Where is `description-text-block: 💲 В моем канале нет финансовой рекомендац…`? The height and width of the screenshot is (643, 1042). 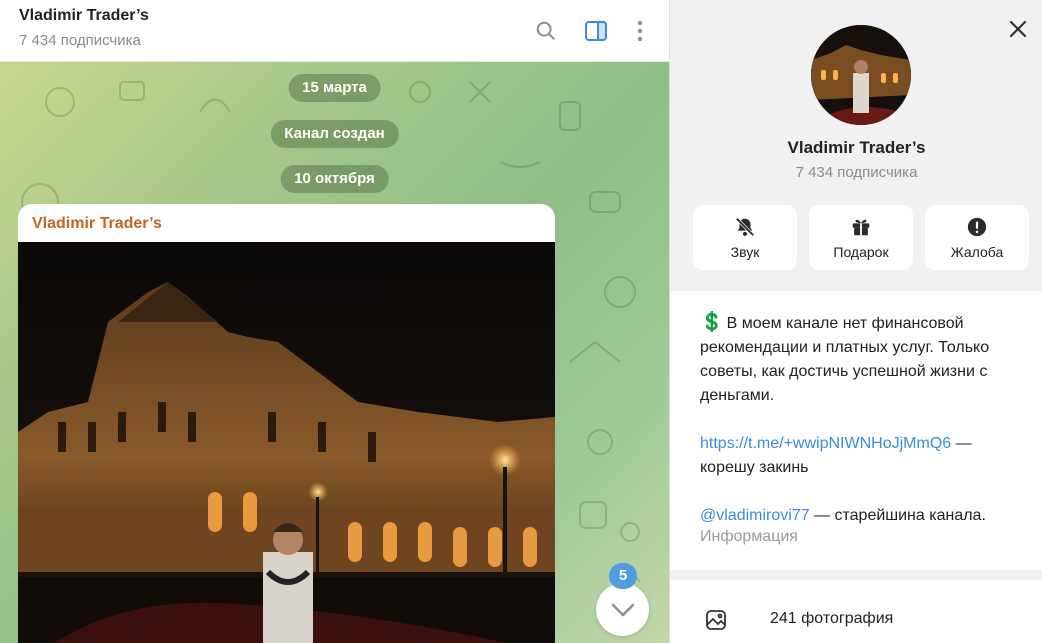 description-text-block: 💲 В моем канале нет финансовой рекомендац… is located at coordinates (860, 419).